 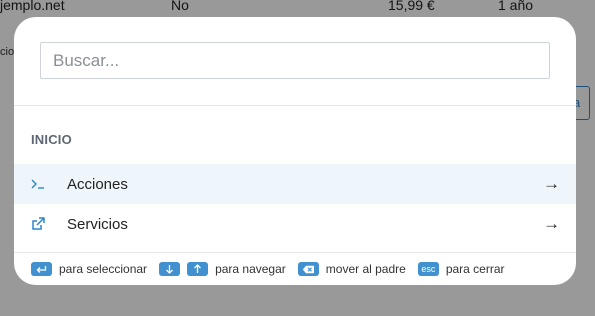 I want to click on enter-key-icon, so click(x=41, y=269).